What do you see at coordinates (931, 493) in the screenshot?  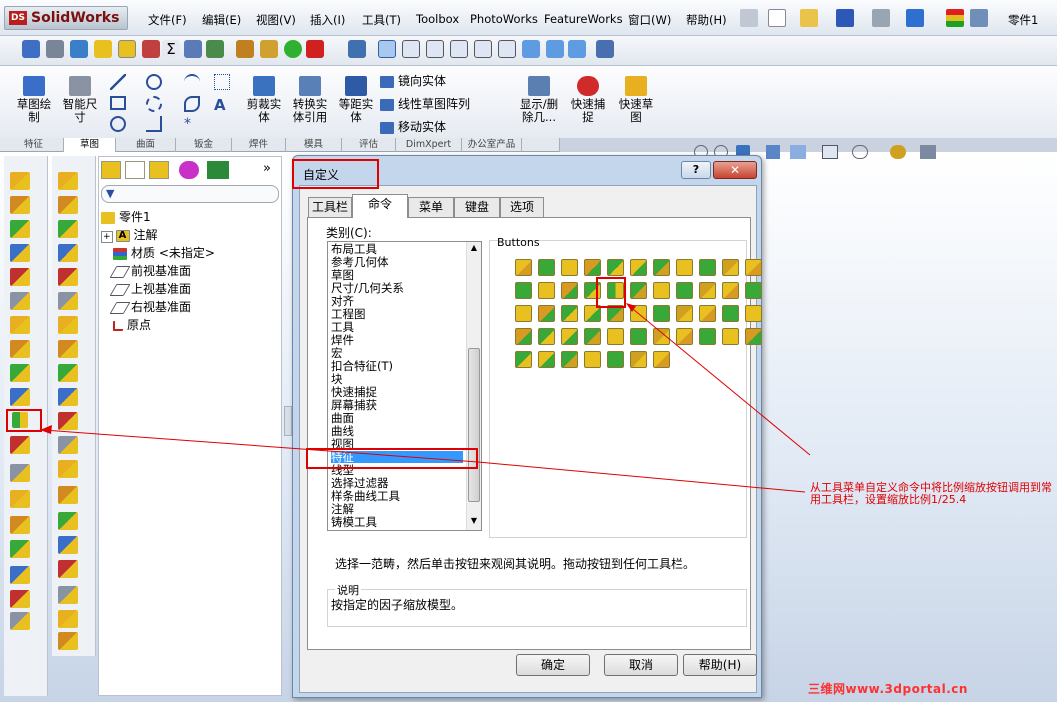 I see `annotation-text: 从工具菜单自定义命令中将比例缩放按钮调用到常用工具栏，设置缩放比例1/25.4` at bounding box center [931, 493].